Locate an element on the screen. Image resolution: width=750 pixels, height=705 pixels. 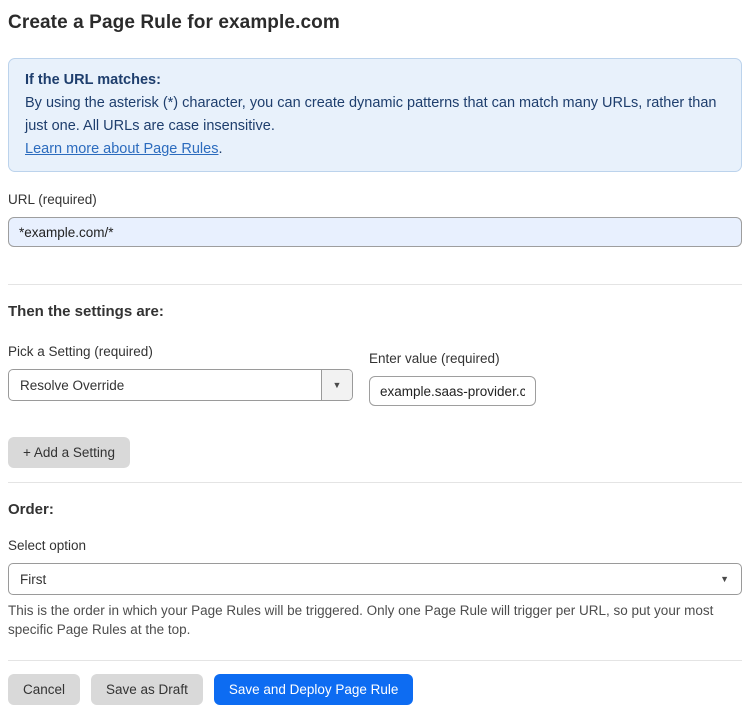
setting-value-label: Enter value (required) is located at coordinates (434, 358).